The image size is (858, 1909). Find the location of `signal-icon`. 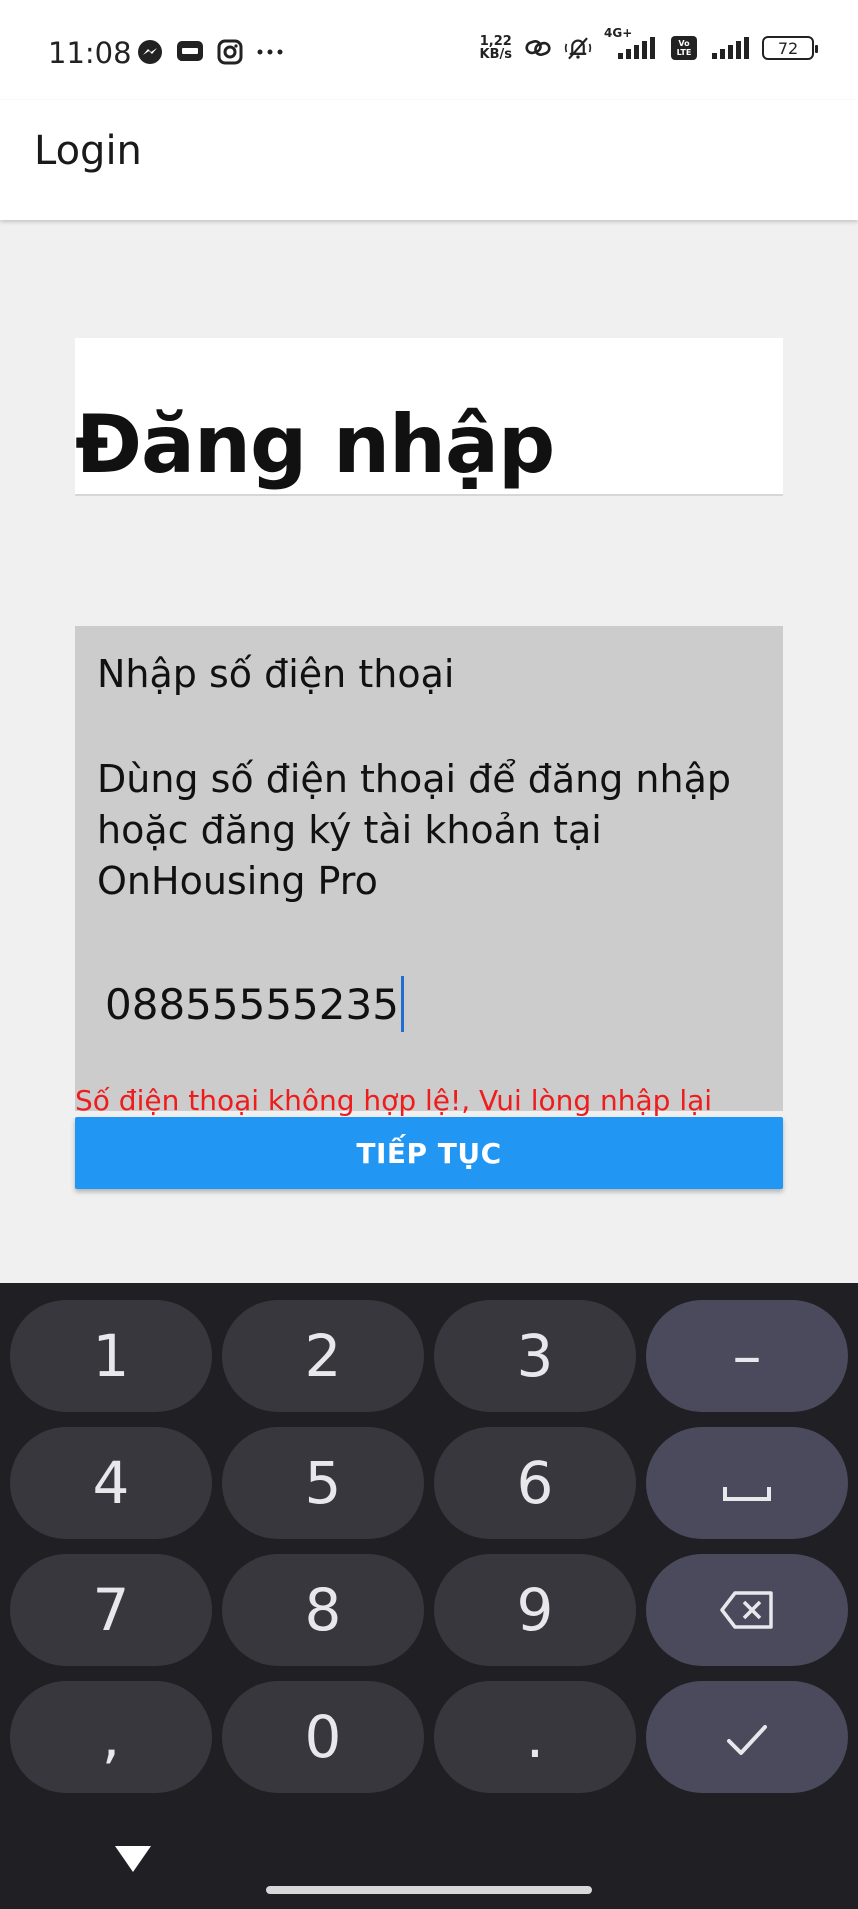

signal-icon is located at coordinates (730, 48).